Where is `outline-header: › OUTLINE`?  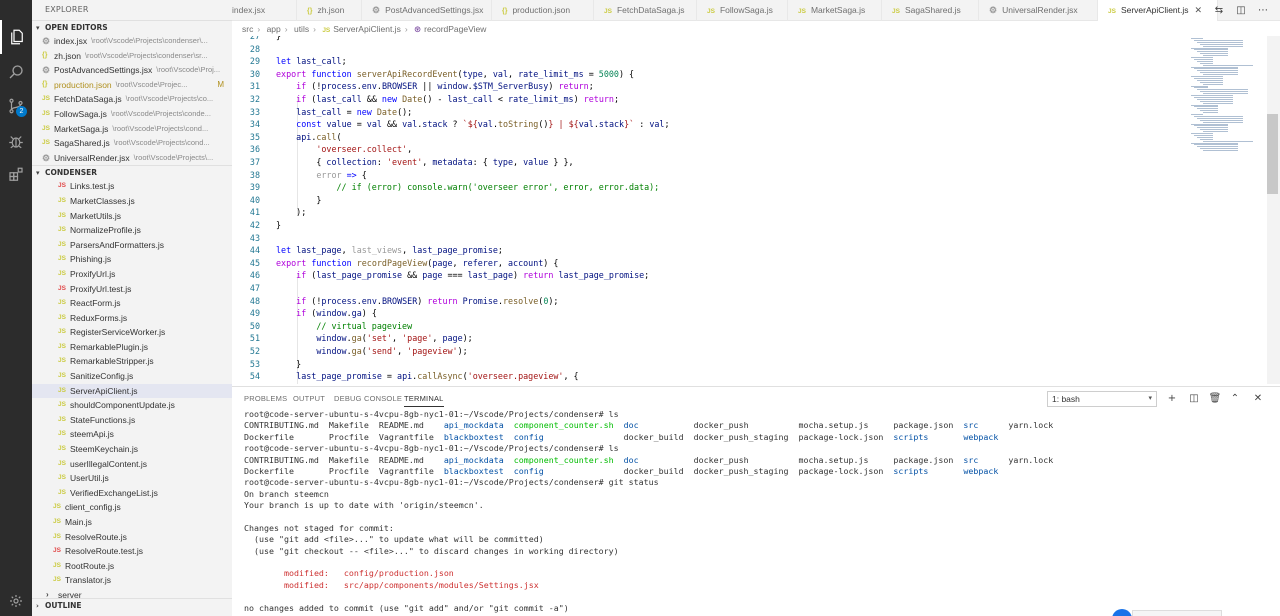 outline-header: › OUTLINE is located at coordinates (132, 605).